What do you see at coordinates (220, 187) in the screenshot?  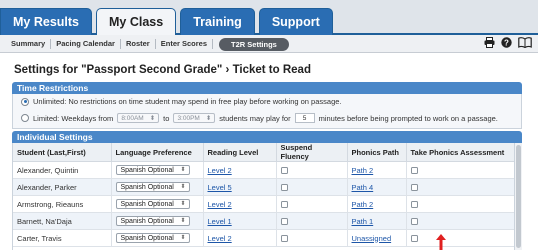 I see `reading-level-link: Level 5` at bounding box center [220, 187].